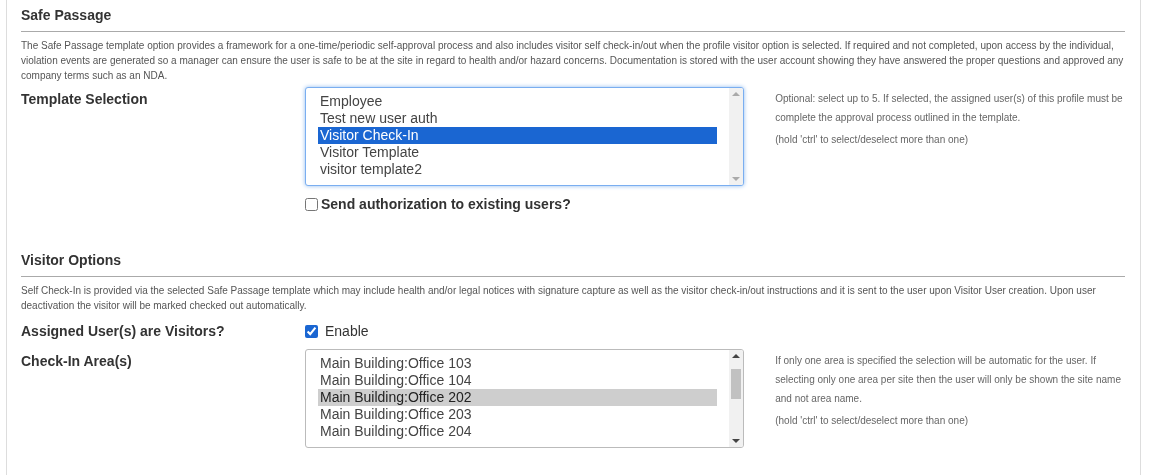  I want to click on list-option: Test new user auth, so click(518, 118).